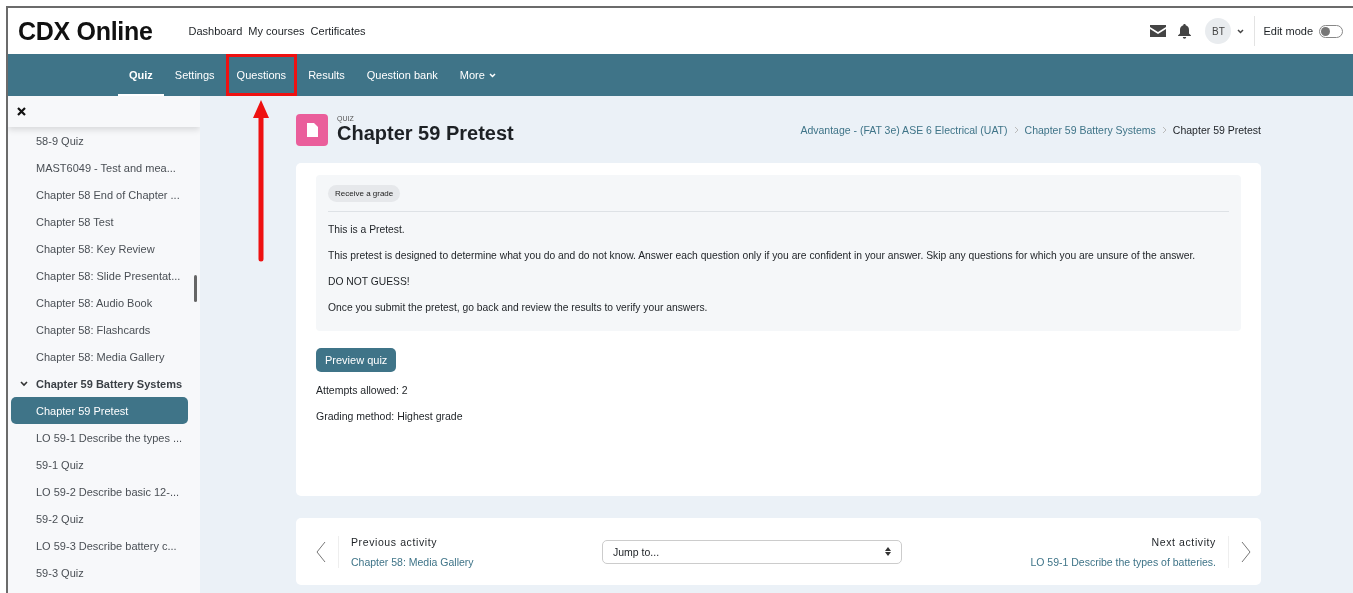 The image size is (1353, 593). Describe the element at coordinates (1090, 129) in the screenshot. I see `breadcrumb-link: Chapter 59 Battery Systems` at that location.